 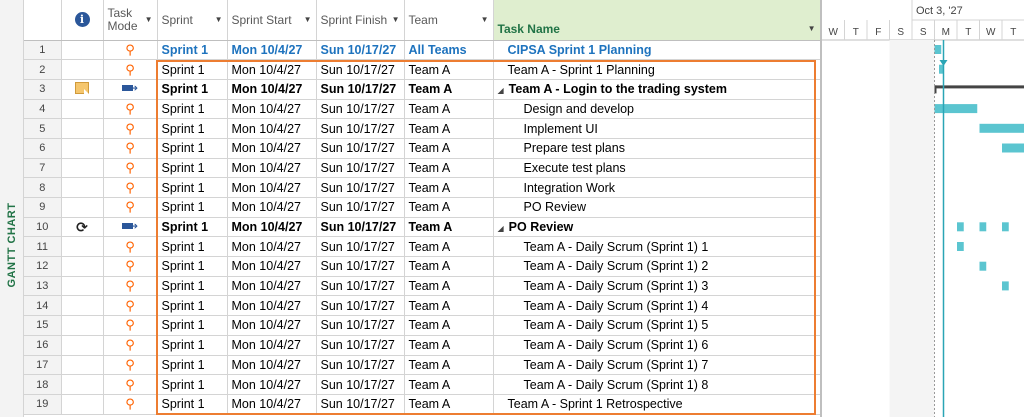 What do you see at coordinates (656, 306) in the screenshot?
I see `row-task-name: Team A - Daily Scrum (Sprint 1) 4` at bounding box center [656, 306].